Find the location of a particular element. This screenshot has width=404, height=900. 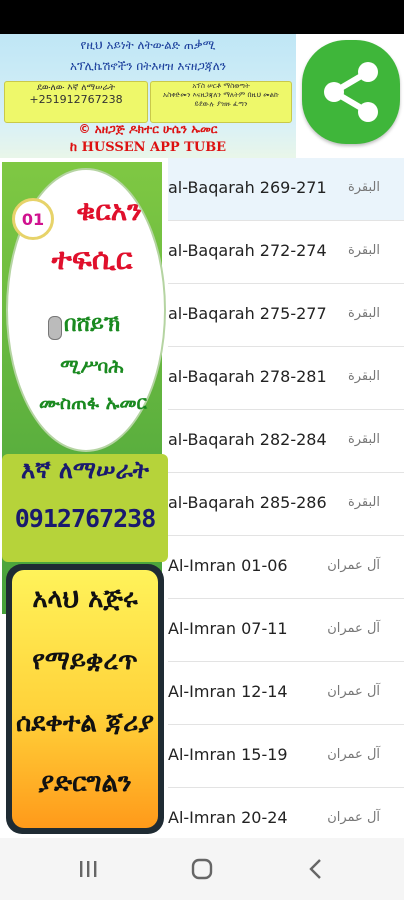

contact-phone: 0912767238 is located at coordinates (85, 518).